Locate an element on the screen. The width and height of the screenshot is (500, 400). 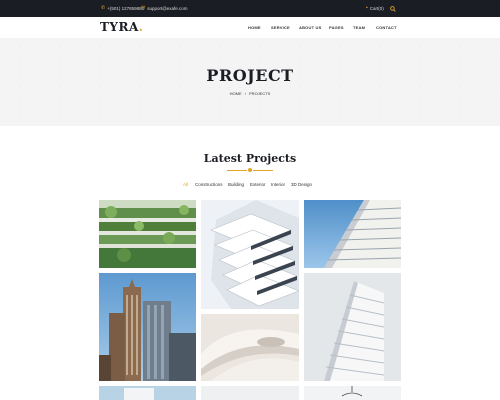
search-icon is located at coordinates (393, 8).